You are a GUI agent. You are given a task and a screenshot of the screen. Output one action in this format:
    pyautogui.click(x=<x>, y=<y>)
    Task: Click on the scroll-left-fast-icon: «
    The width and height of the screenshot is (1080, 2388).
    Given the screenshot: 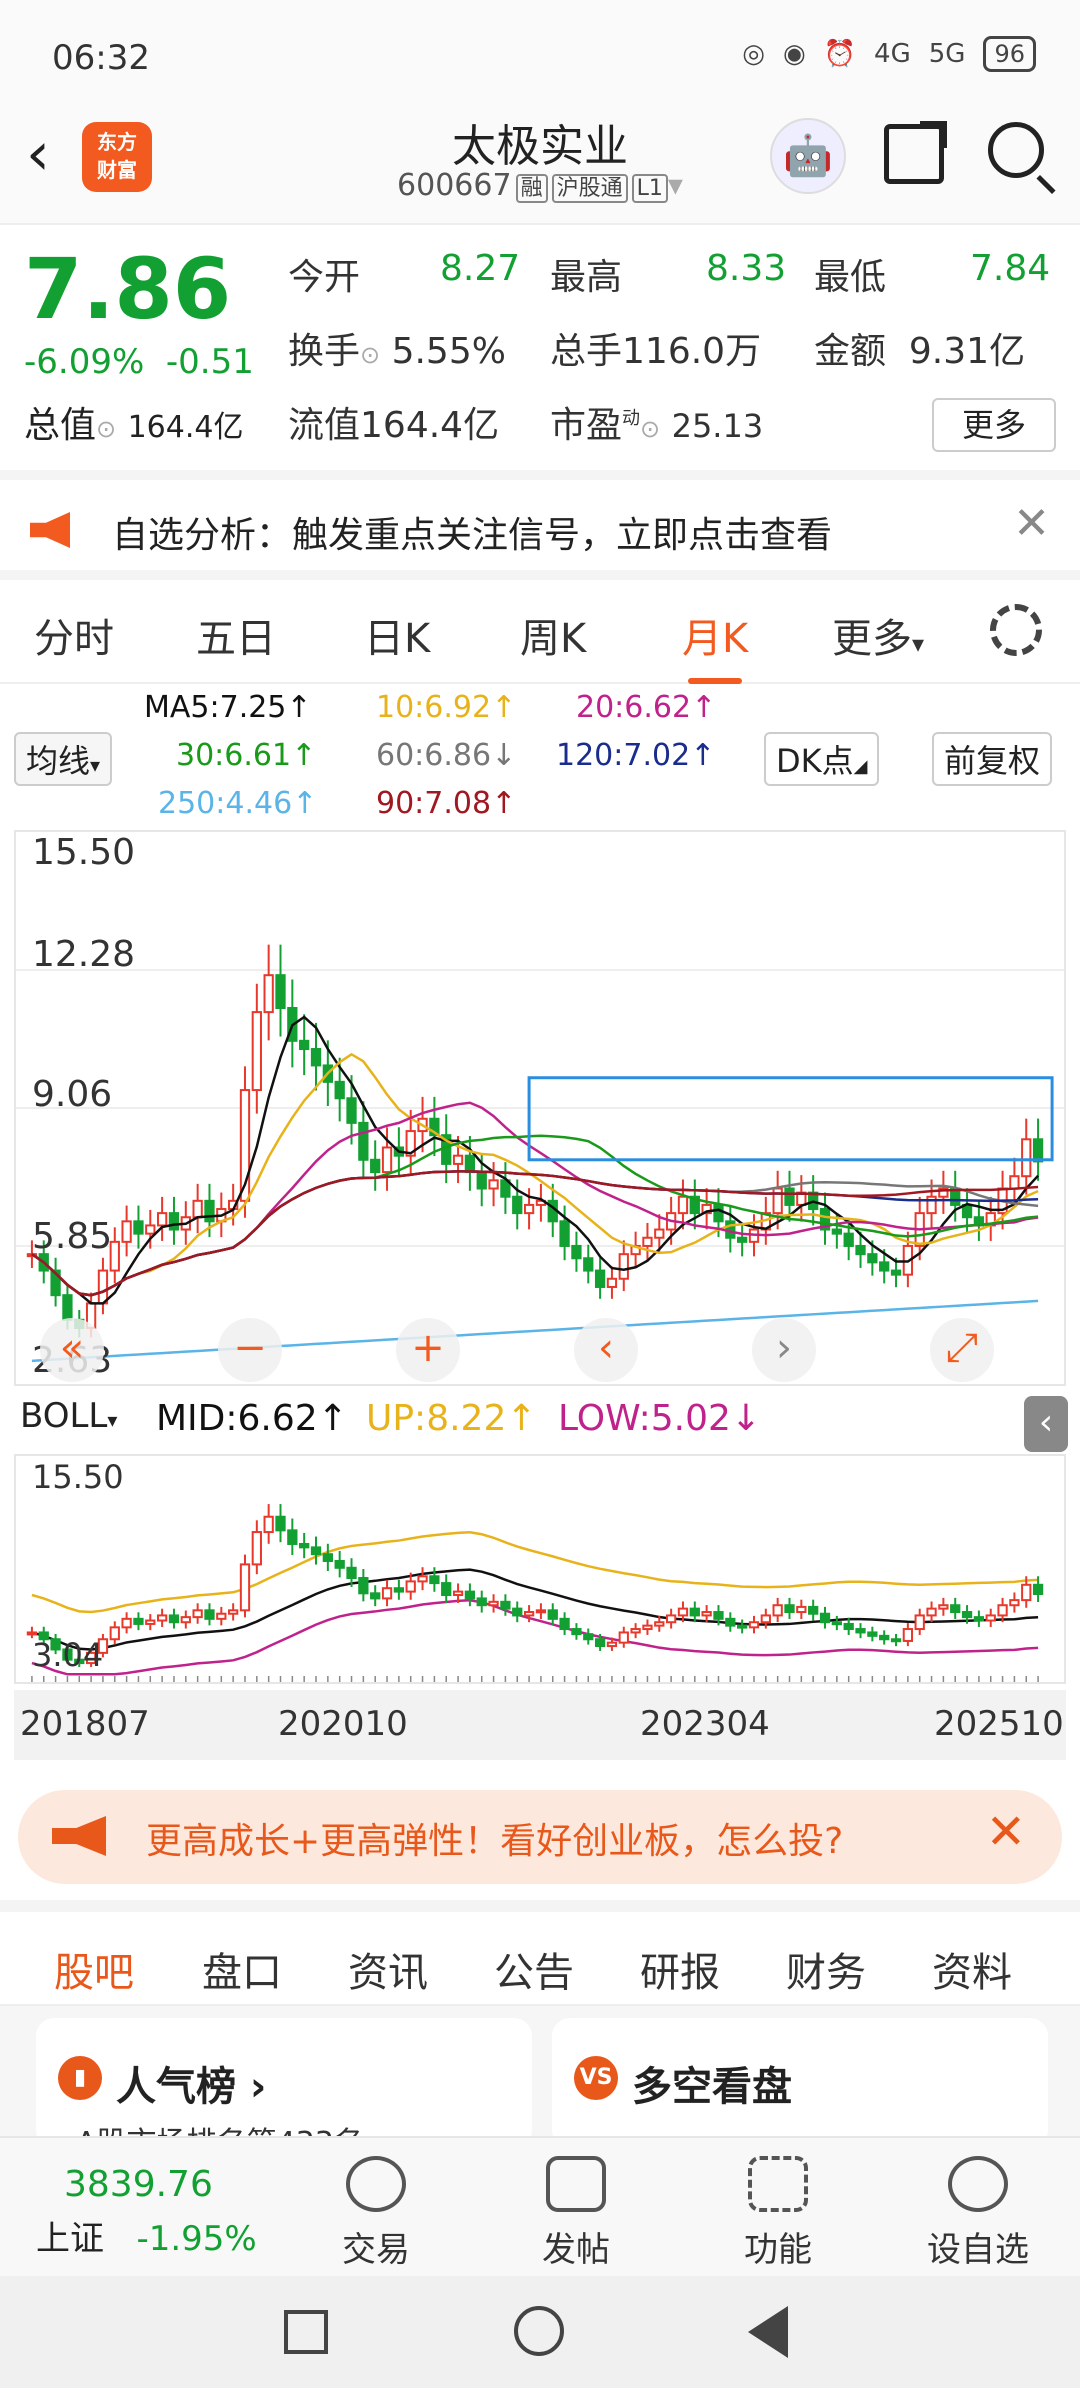 What is the action you would take?
    pyautogui.click(x=72, y=1350)
    